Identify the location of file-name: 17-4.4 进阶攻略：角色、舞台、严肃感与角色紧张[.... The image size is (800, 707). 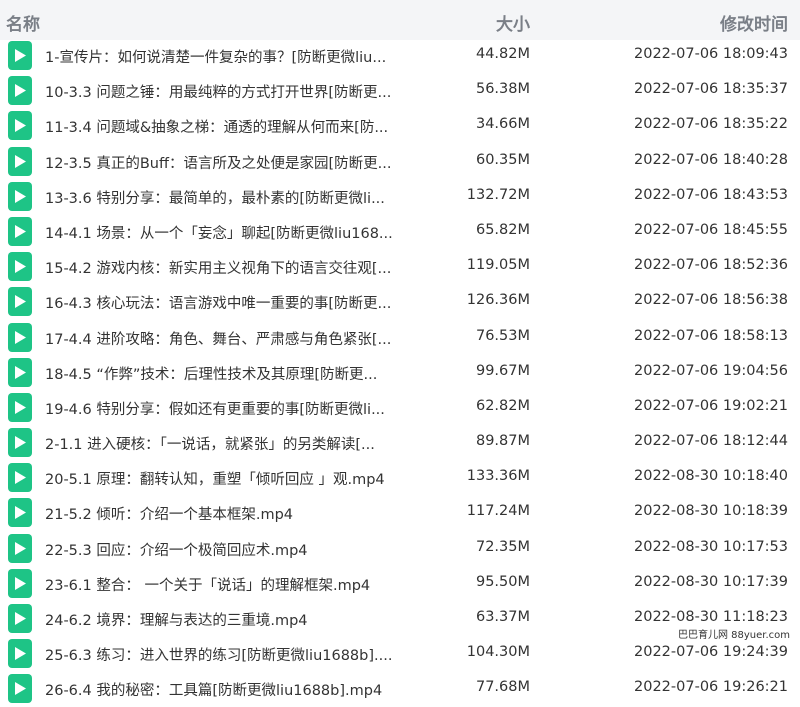
(218, 338).